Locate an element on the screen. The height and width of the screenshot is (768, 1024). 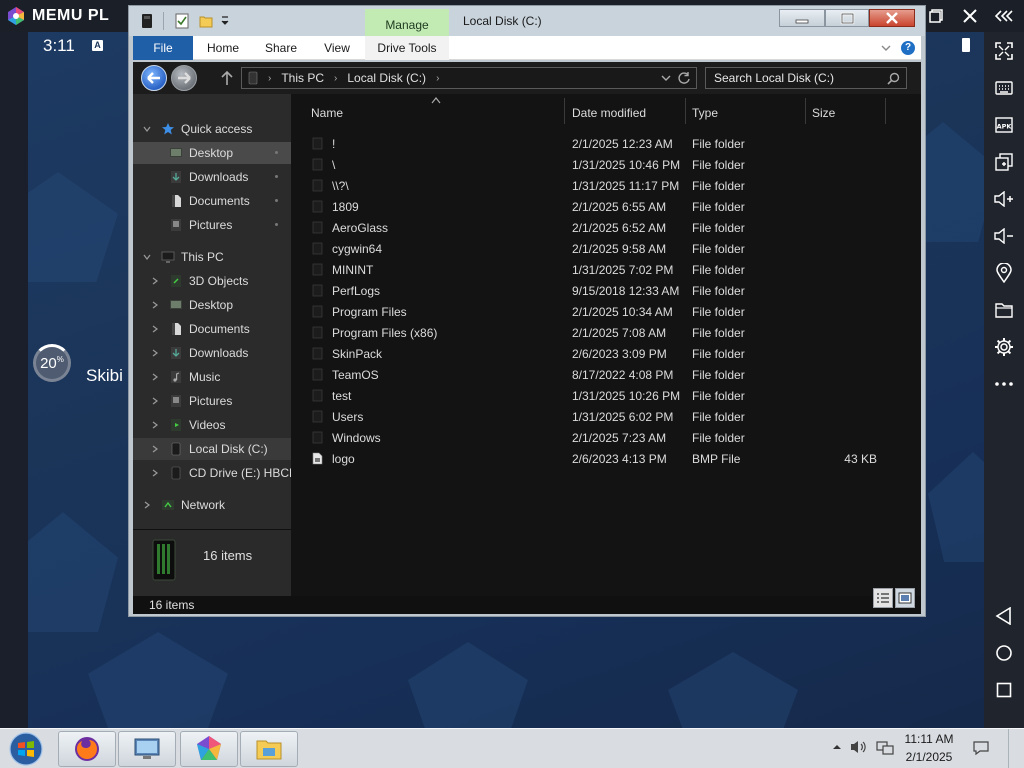
table-row: AeroGlass 2/1/2025 6:52 AM File folder is located at coordinates (606, 227).